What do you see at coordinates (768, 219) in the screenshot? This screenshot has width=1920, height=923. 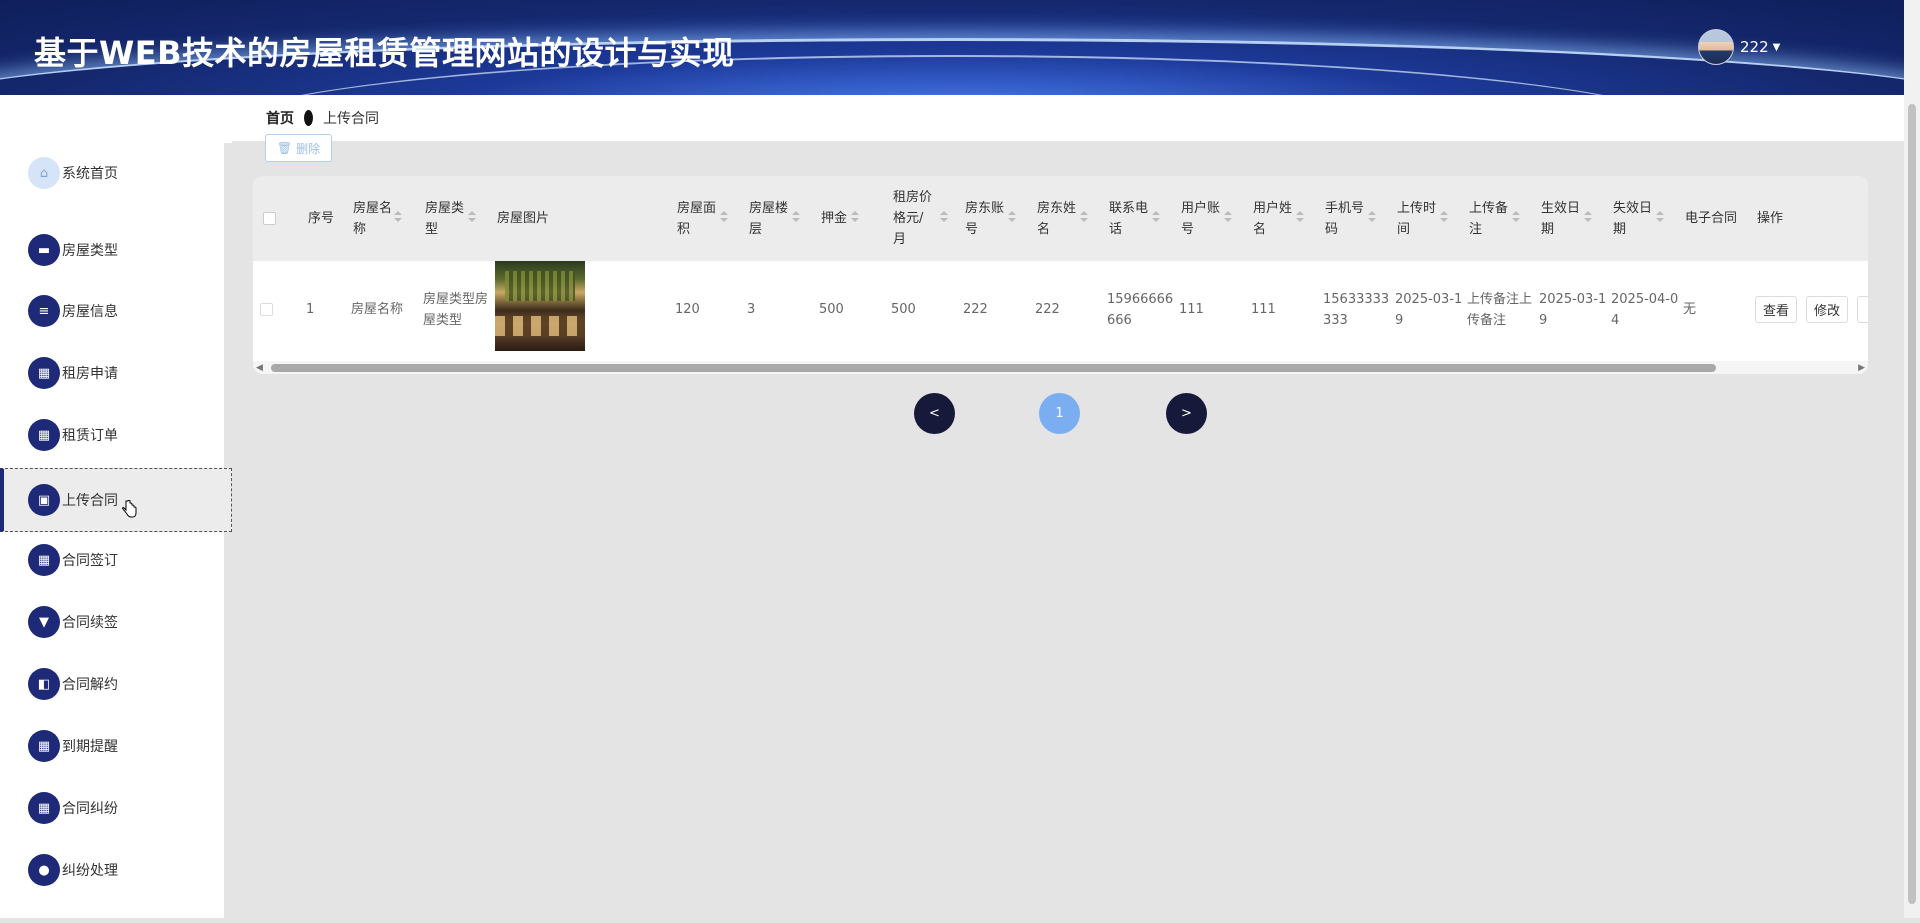 I see `col-floor: 房屋楼层` at bounding box center [768, 219].